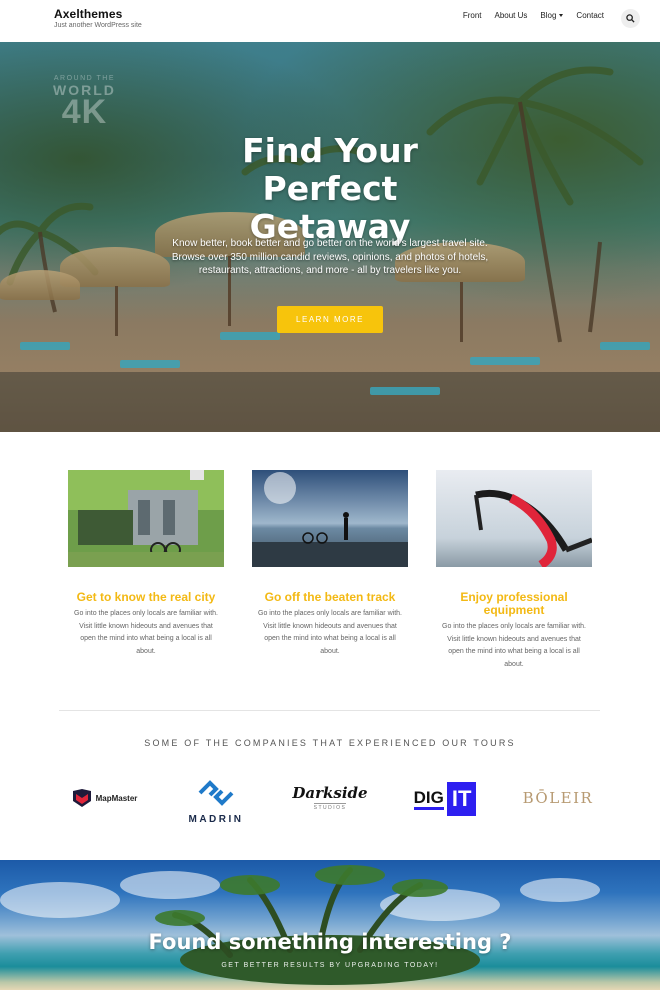 The image size is (660, 990). I want to click on site-title: Axelthemes, so click(98, 14).